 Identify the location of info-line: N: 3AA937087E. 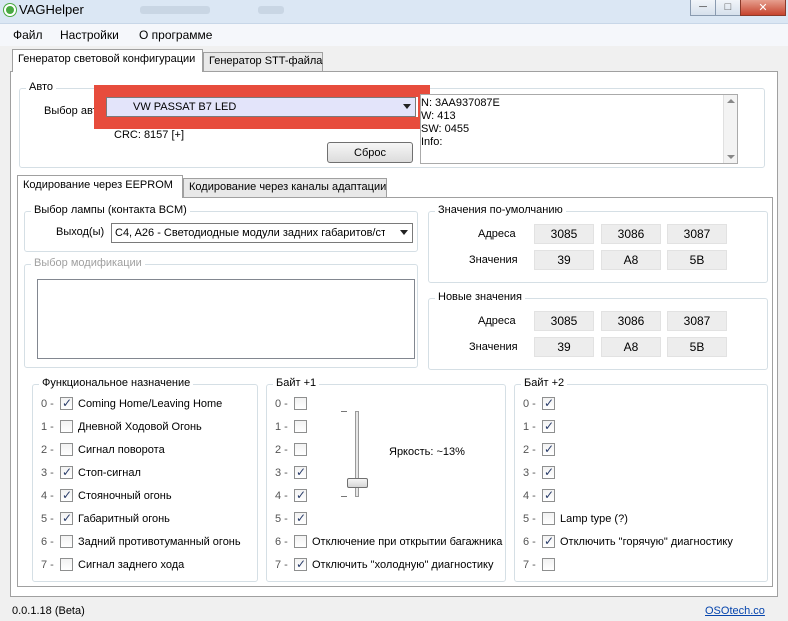
(460, 103).